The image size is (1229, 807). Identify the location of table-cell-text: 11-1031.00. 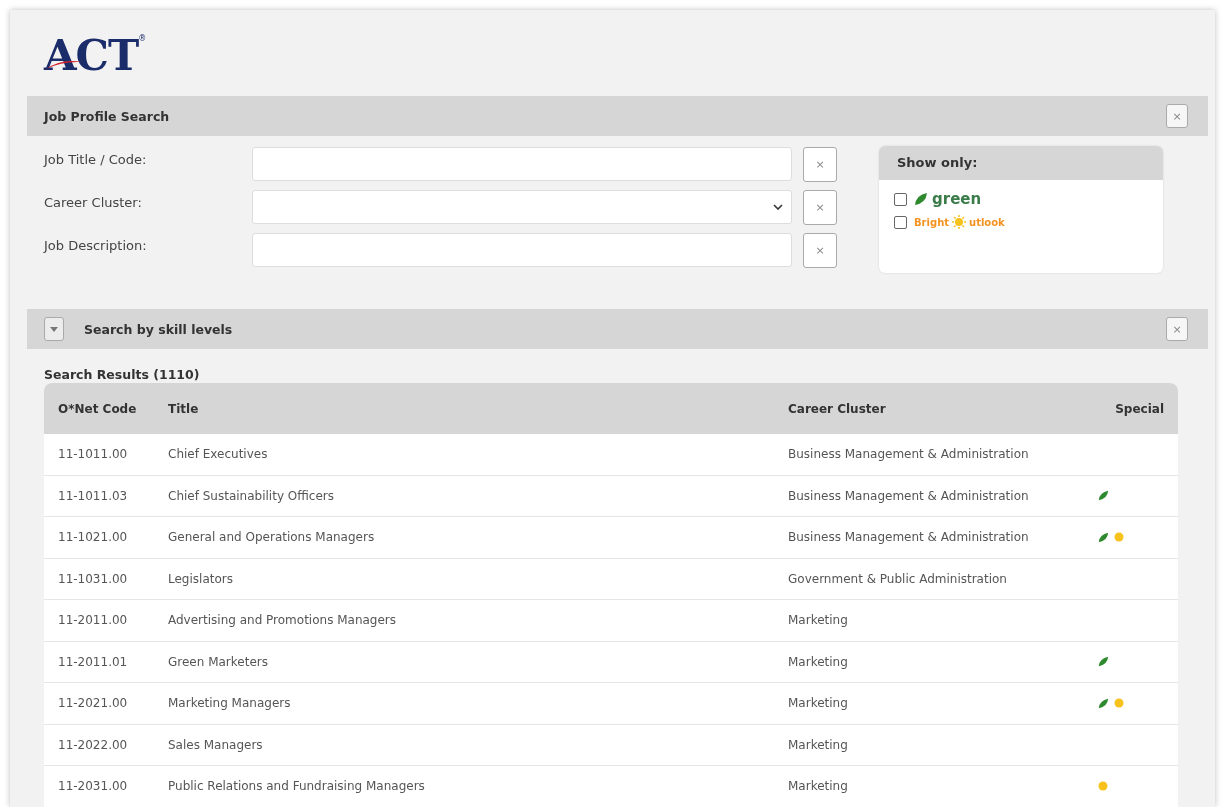
(93, 578).